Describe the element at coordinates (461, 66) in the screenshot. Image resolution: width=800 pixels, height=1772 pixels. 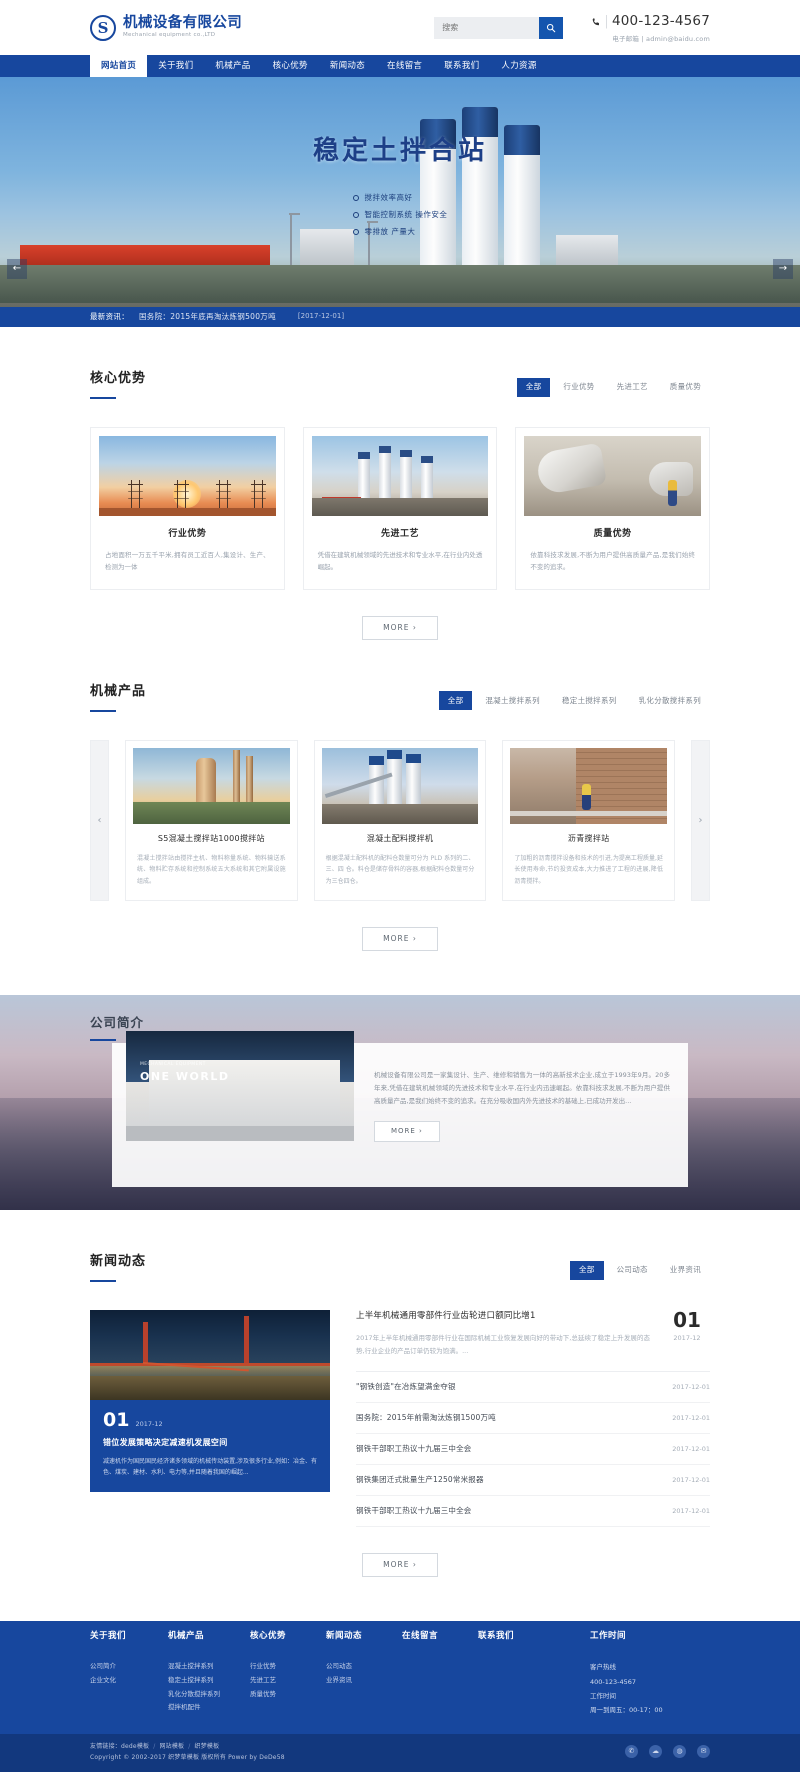
I see `nav-item-6: 联系我们` at that location.